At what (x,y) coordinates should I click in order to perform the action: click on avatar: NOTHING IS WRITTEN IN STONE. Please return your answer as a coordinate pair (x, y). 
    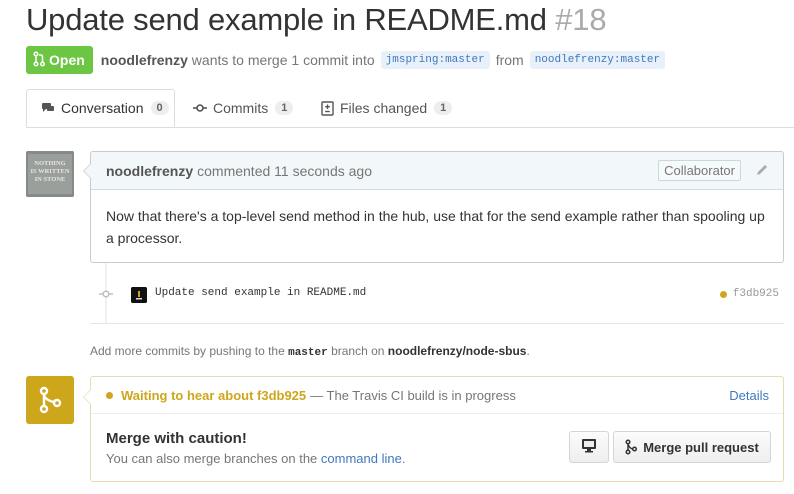
    Looking at the image, I should click on (50, 174).